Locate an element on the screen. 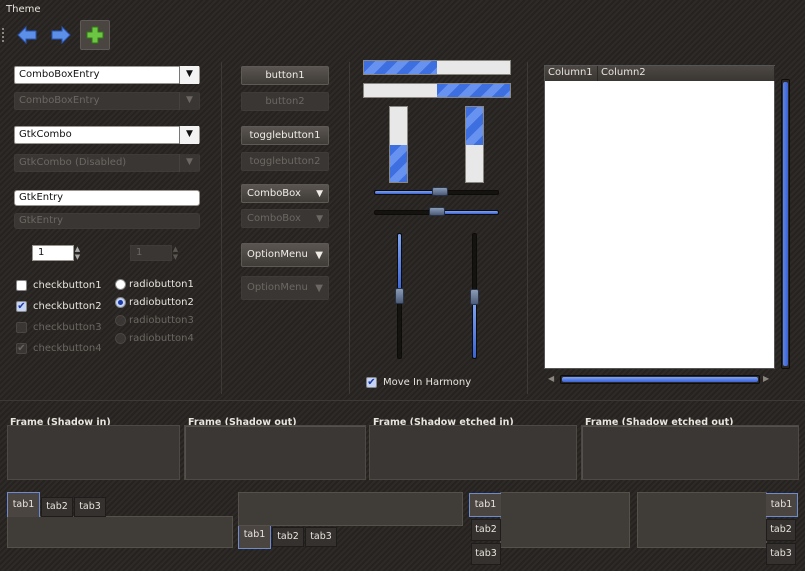  add-plus-icon is located at coordinates (95, 35).